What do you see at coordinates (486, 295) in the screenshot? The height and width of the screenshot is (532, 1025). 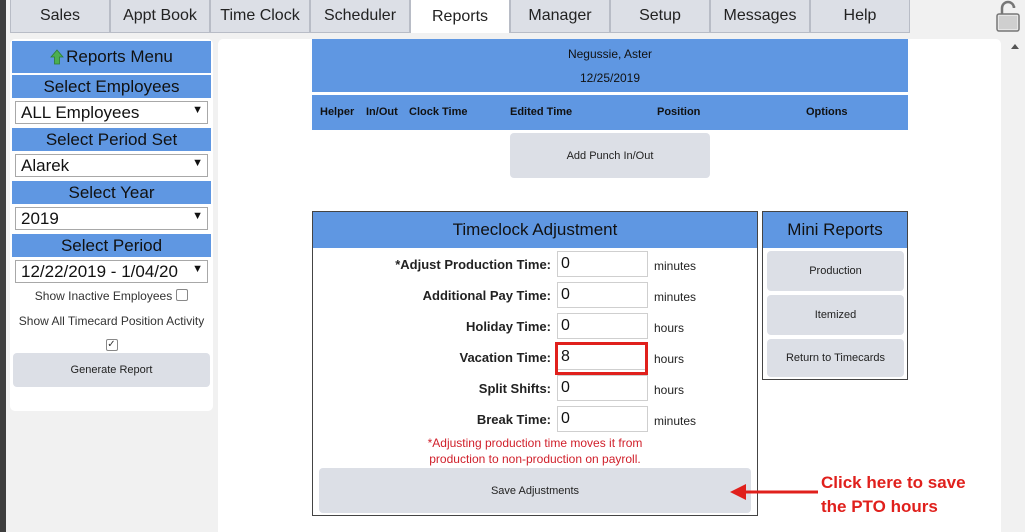 I see `additional-pay-label: Additional Pay Time:` at bounding box center [486, 295].